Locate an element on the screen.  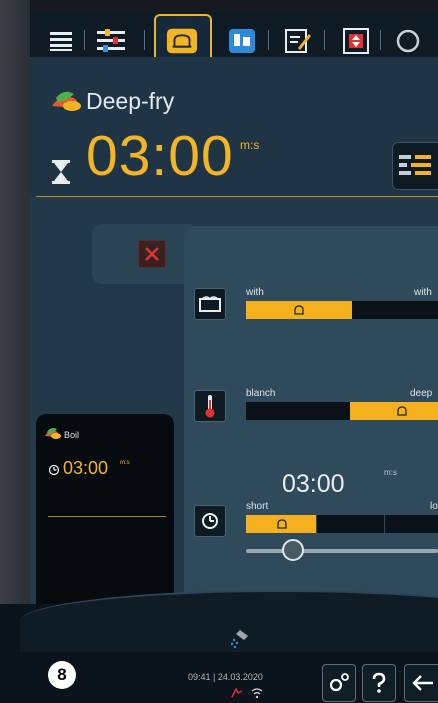
main-timer: 03:00 is located at coordinates (160, 156).